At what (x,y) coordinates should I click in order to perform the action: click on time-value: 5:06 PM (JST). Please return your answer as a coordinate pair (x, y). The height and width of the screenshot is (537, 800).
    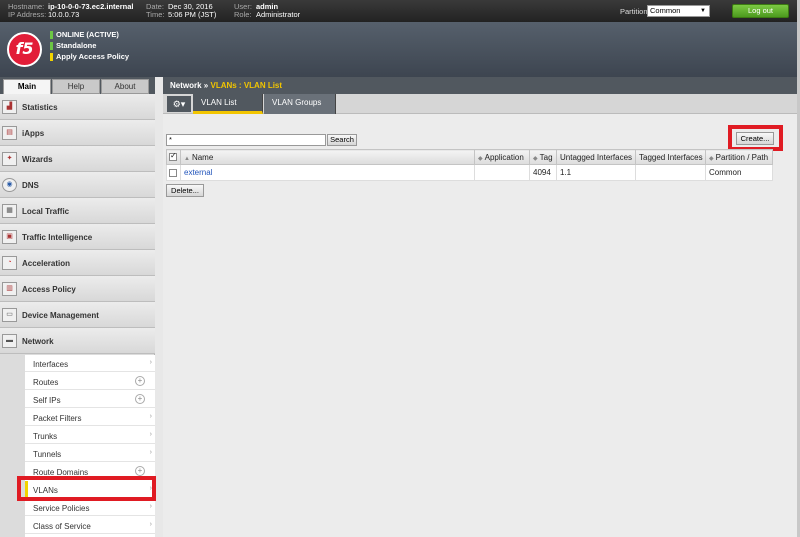
    Looking at the image, I should click on (192, 14).